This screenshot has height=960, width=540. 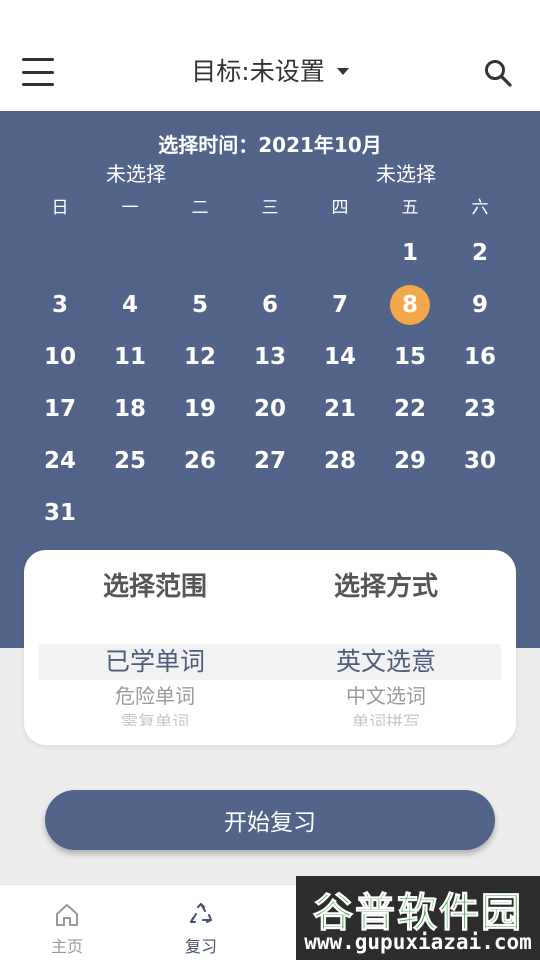 I want to click on weekday-label: 日, so click(x=60, y=208).